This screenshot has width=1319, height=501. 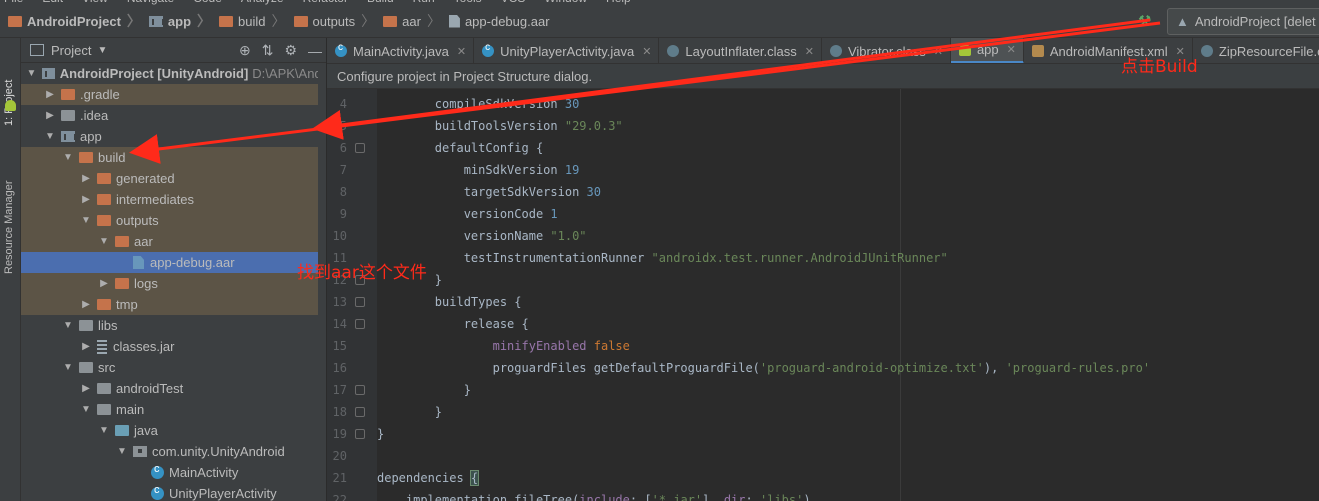 I want to click on hide-panel-icon: —, so click(x=315, y=51).